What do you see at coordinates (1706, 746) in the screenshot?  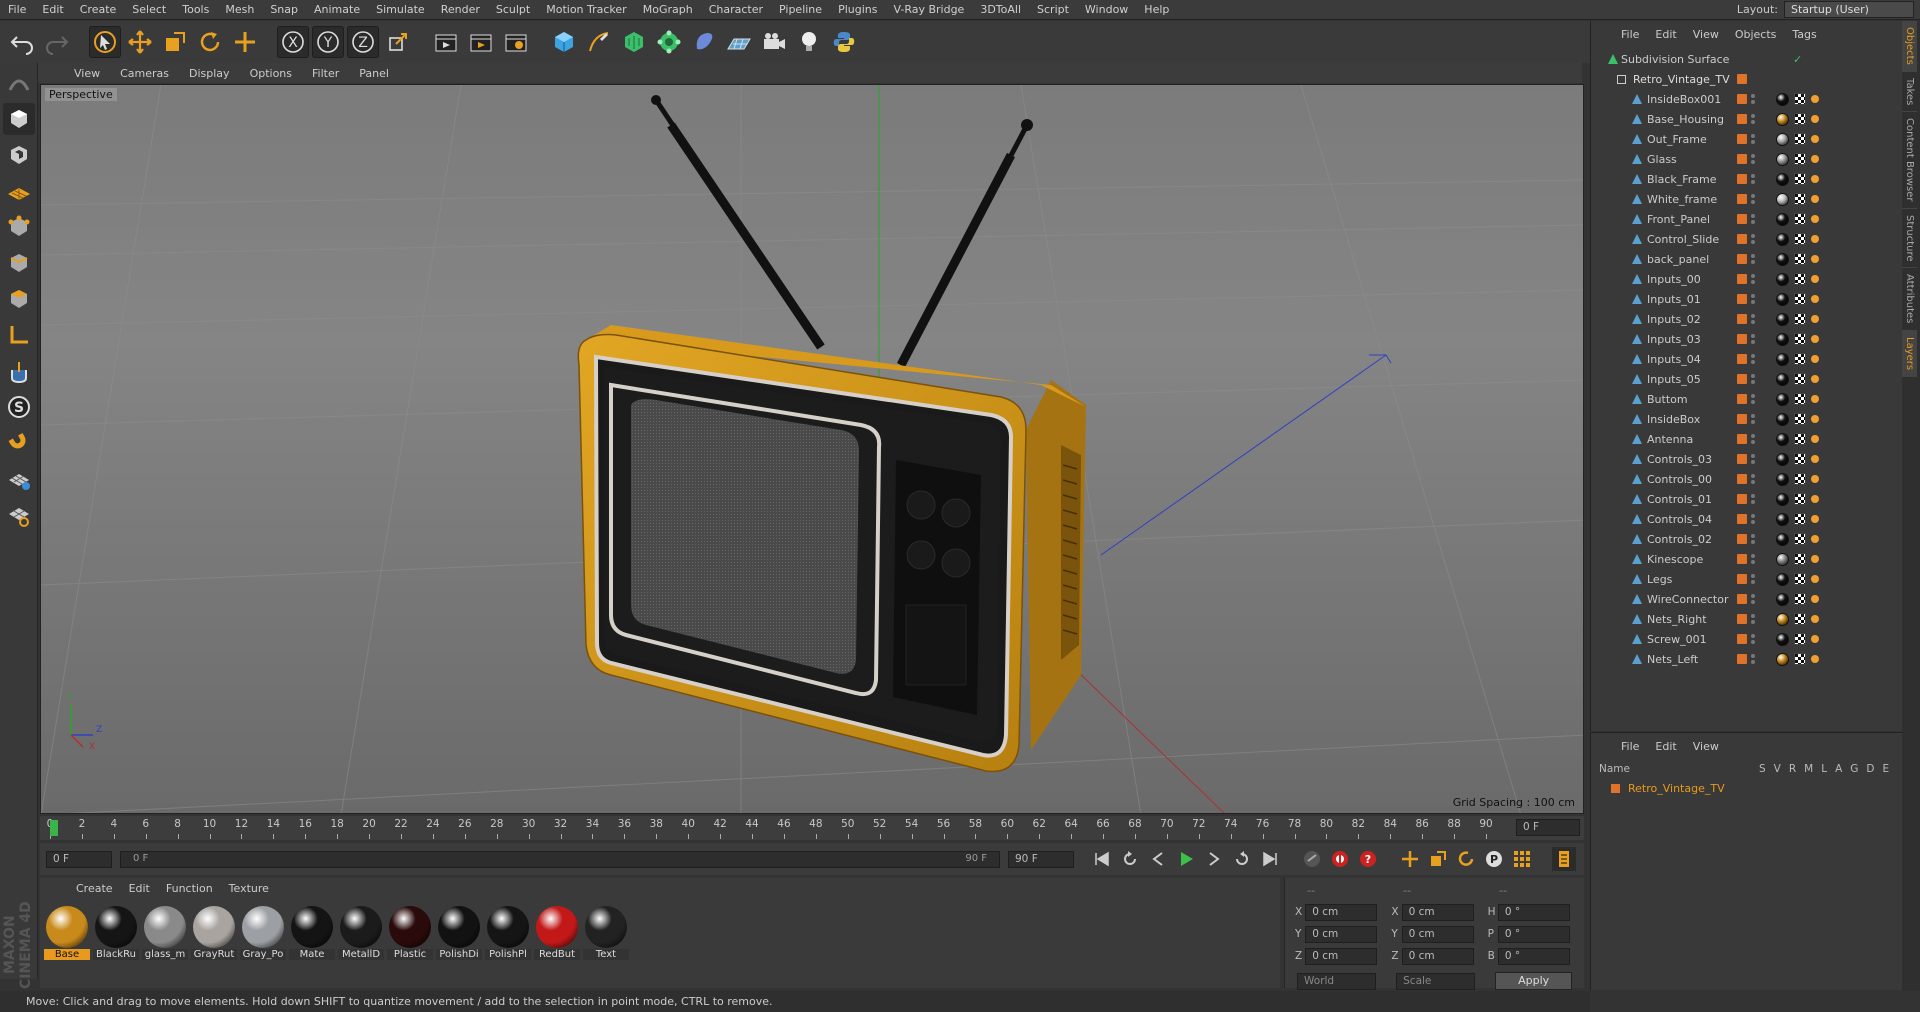 I see `layer-menu-view: View` at bounding box center [1706, 746].